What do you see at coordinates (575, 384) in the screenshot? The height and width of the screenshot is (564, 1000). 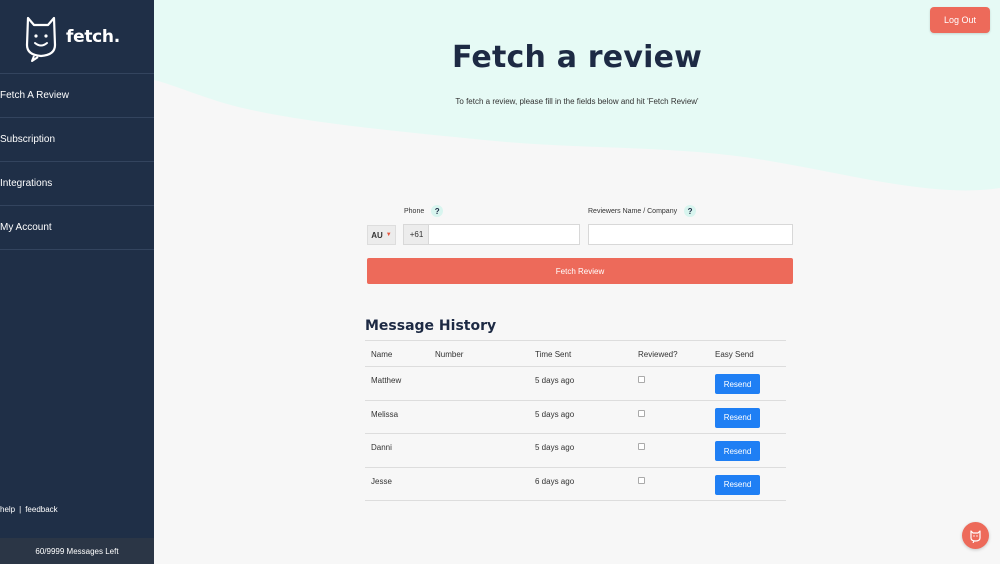 I see `table-row: Matthew 5 days ago Resend` at bounding box center [575, 384].